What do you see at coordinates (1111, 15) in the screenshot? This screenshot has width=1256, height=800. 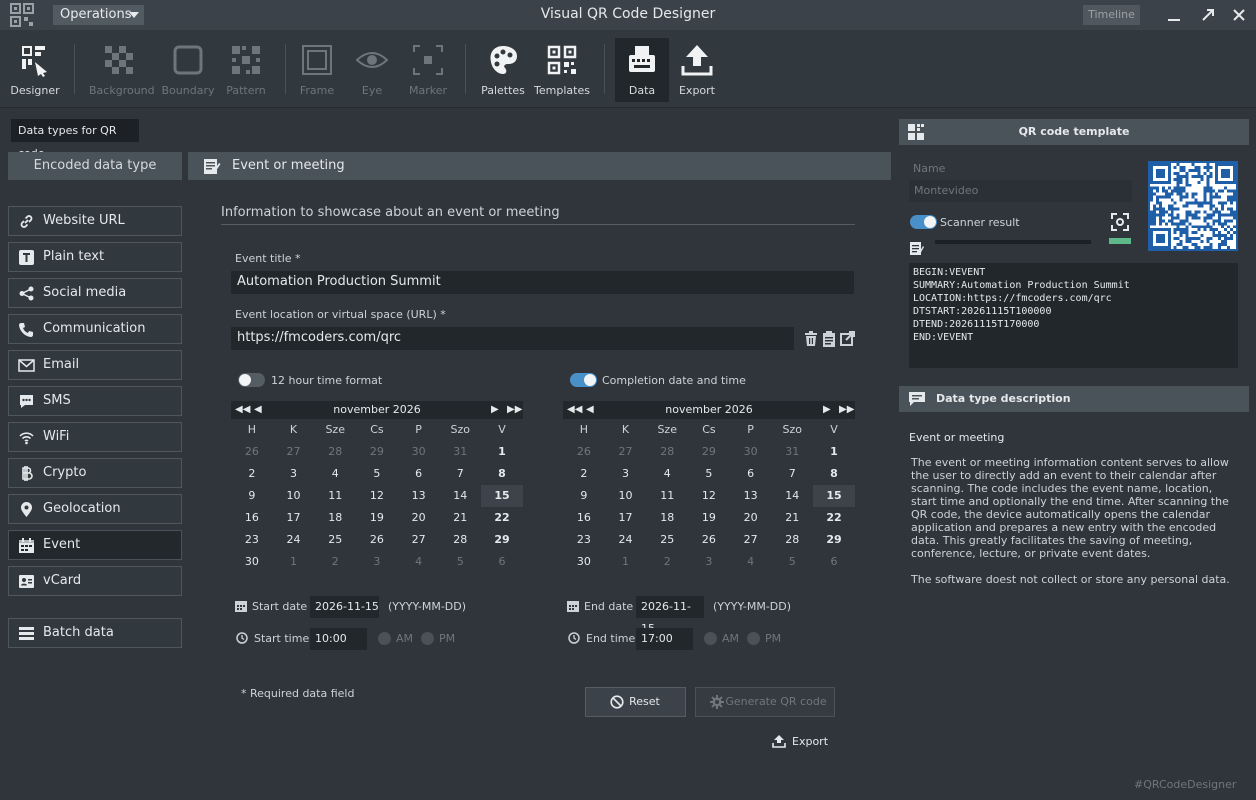 I see `timeline-button: Timeline` at bounding box center [1111, 15].